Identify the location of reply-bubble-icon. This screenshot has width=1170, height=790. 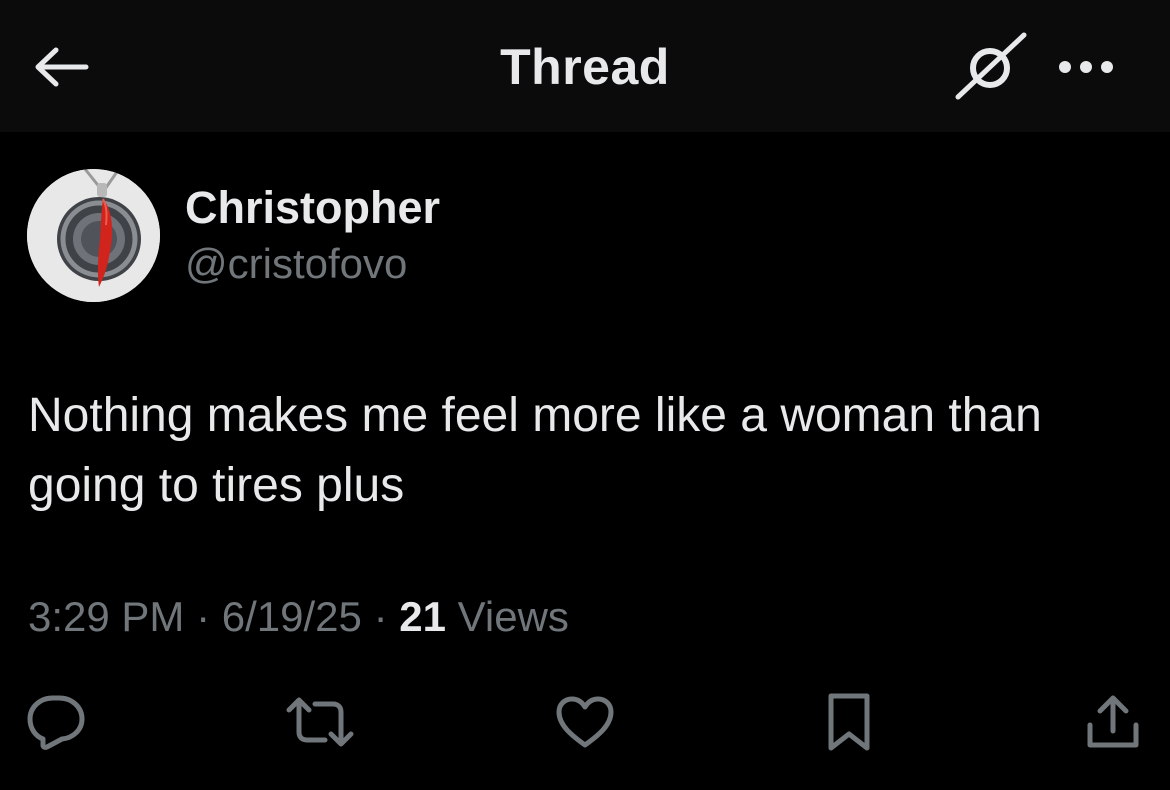
(56, 722).